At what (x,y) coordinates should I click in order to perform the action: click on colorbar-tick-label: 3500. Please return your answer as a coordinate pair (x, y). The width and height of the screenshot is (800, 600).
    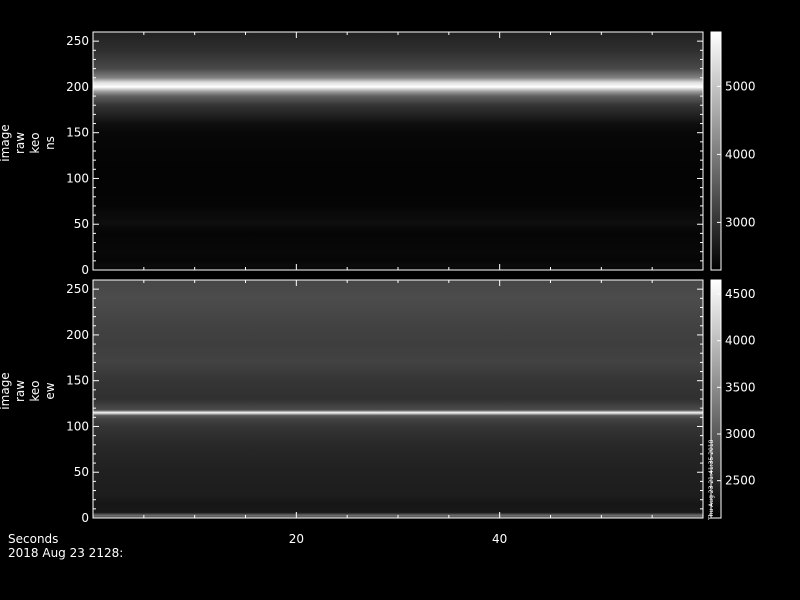
    Looking at the image, I should click on (740, 387).